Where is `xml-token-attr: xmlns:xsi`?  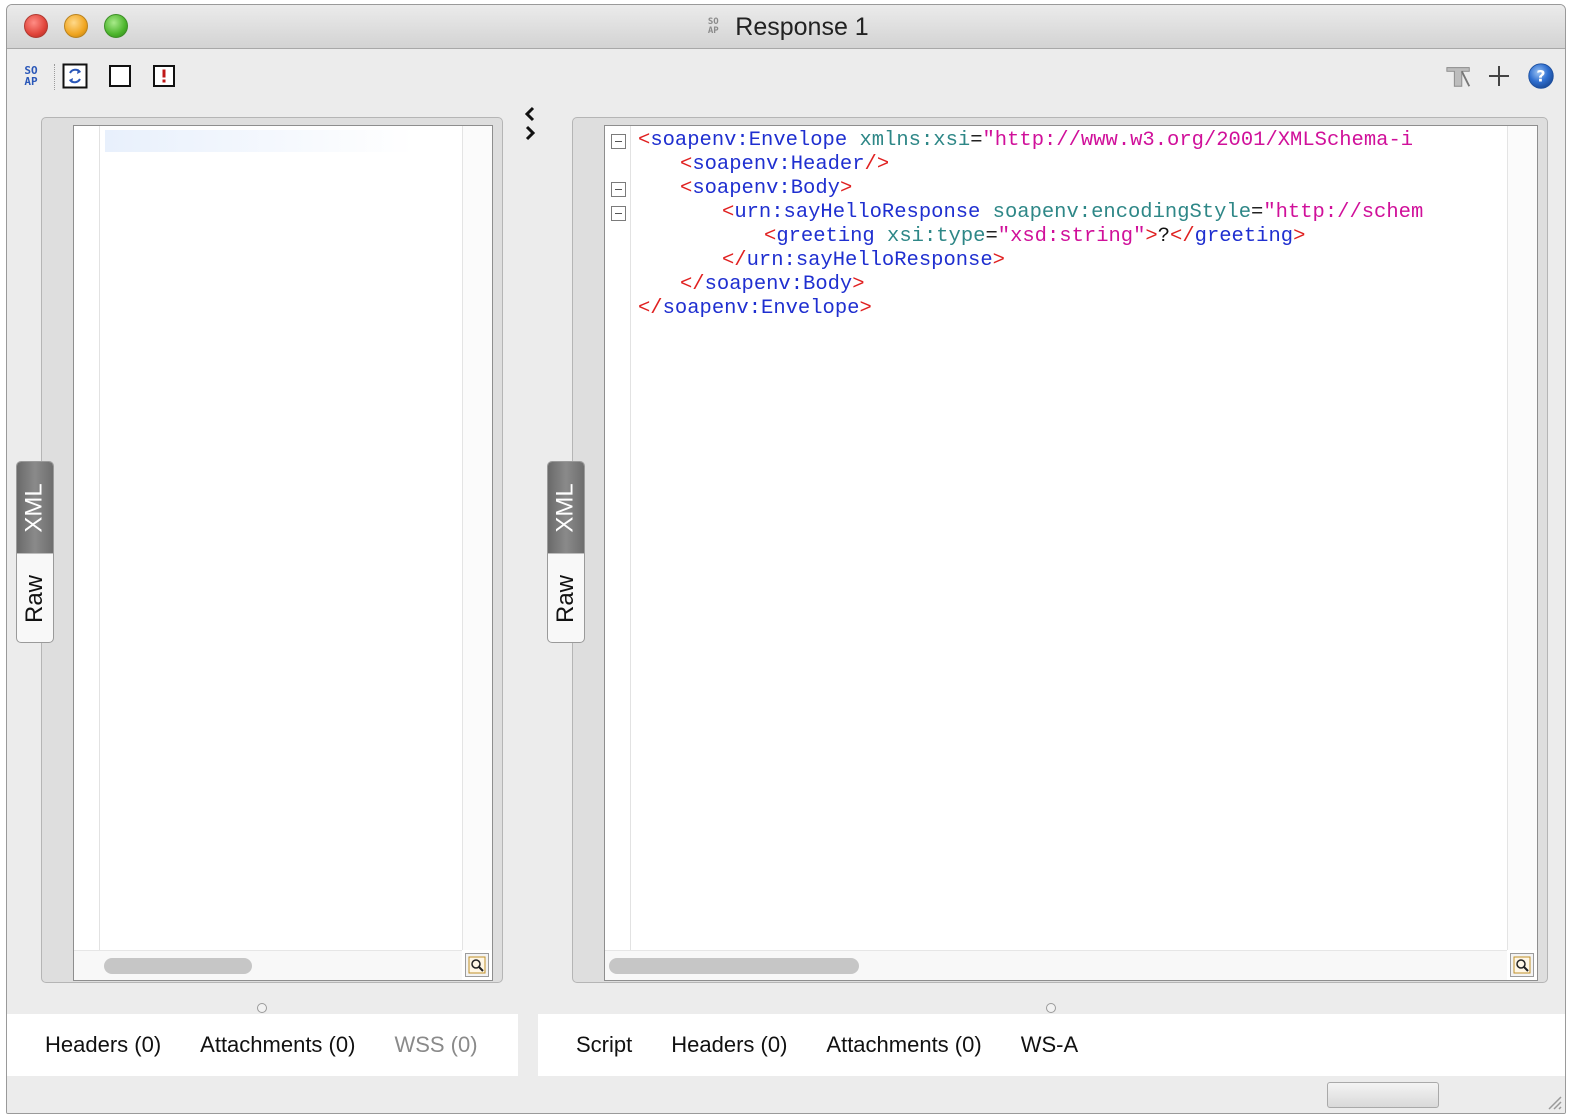
xml-token-attr: xmlns:xsi is located at coordinates (915, 140).